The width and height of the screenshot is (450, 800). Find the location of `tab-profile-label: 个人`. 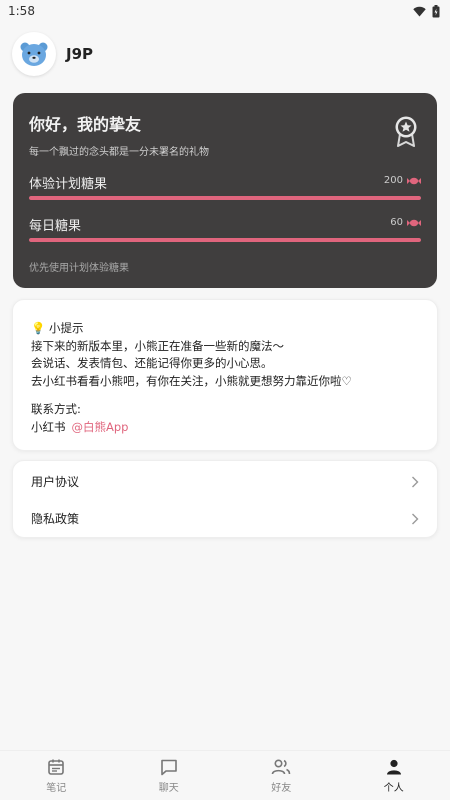

tab-profile-label: 个人 is located at coordinates (393, 788).